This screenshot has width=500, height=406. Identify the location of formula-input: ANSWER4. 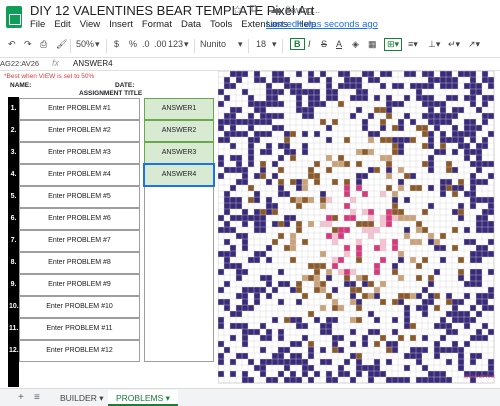
(93, 63).